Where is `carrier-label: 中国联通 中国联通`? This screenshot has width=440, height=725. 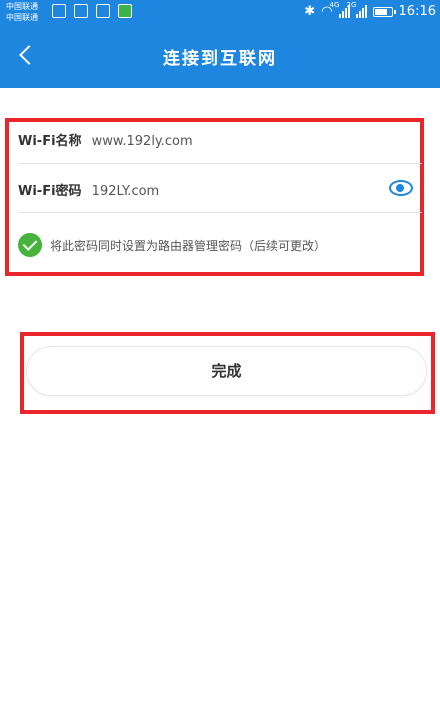 carrier-label: 中国联通 中国联通 is located at coordinates (22, 12).